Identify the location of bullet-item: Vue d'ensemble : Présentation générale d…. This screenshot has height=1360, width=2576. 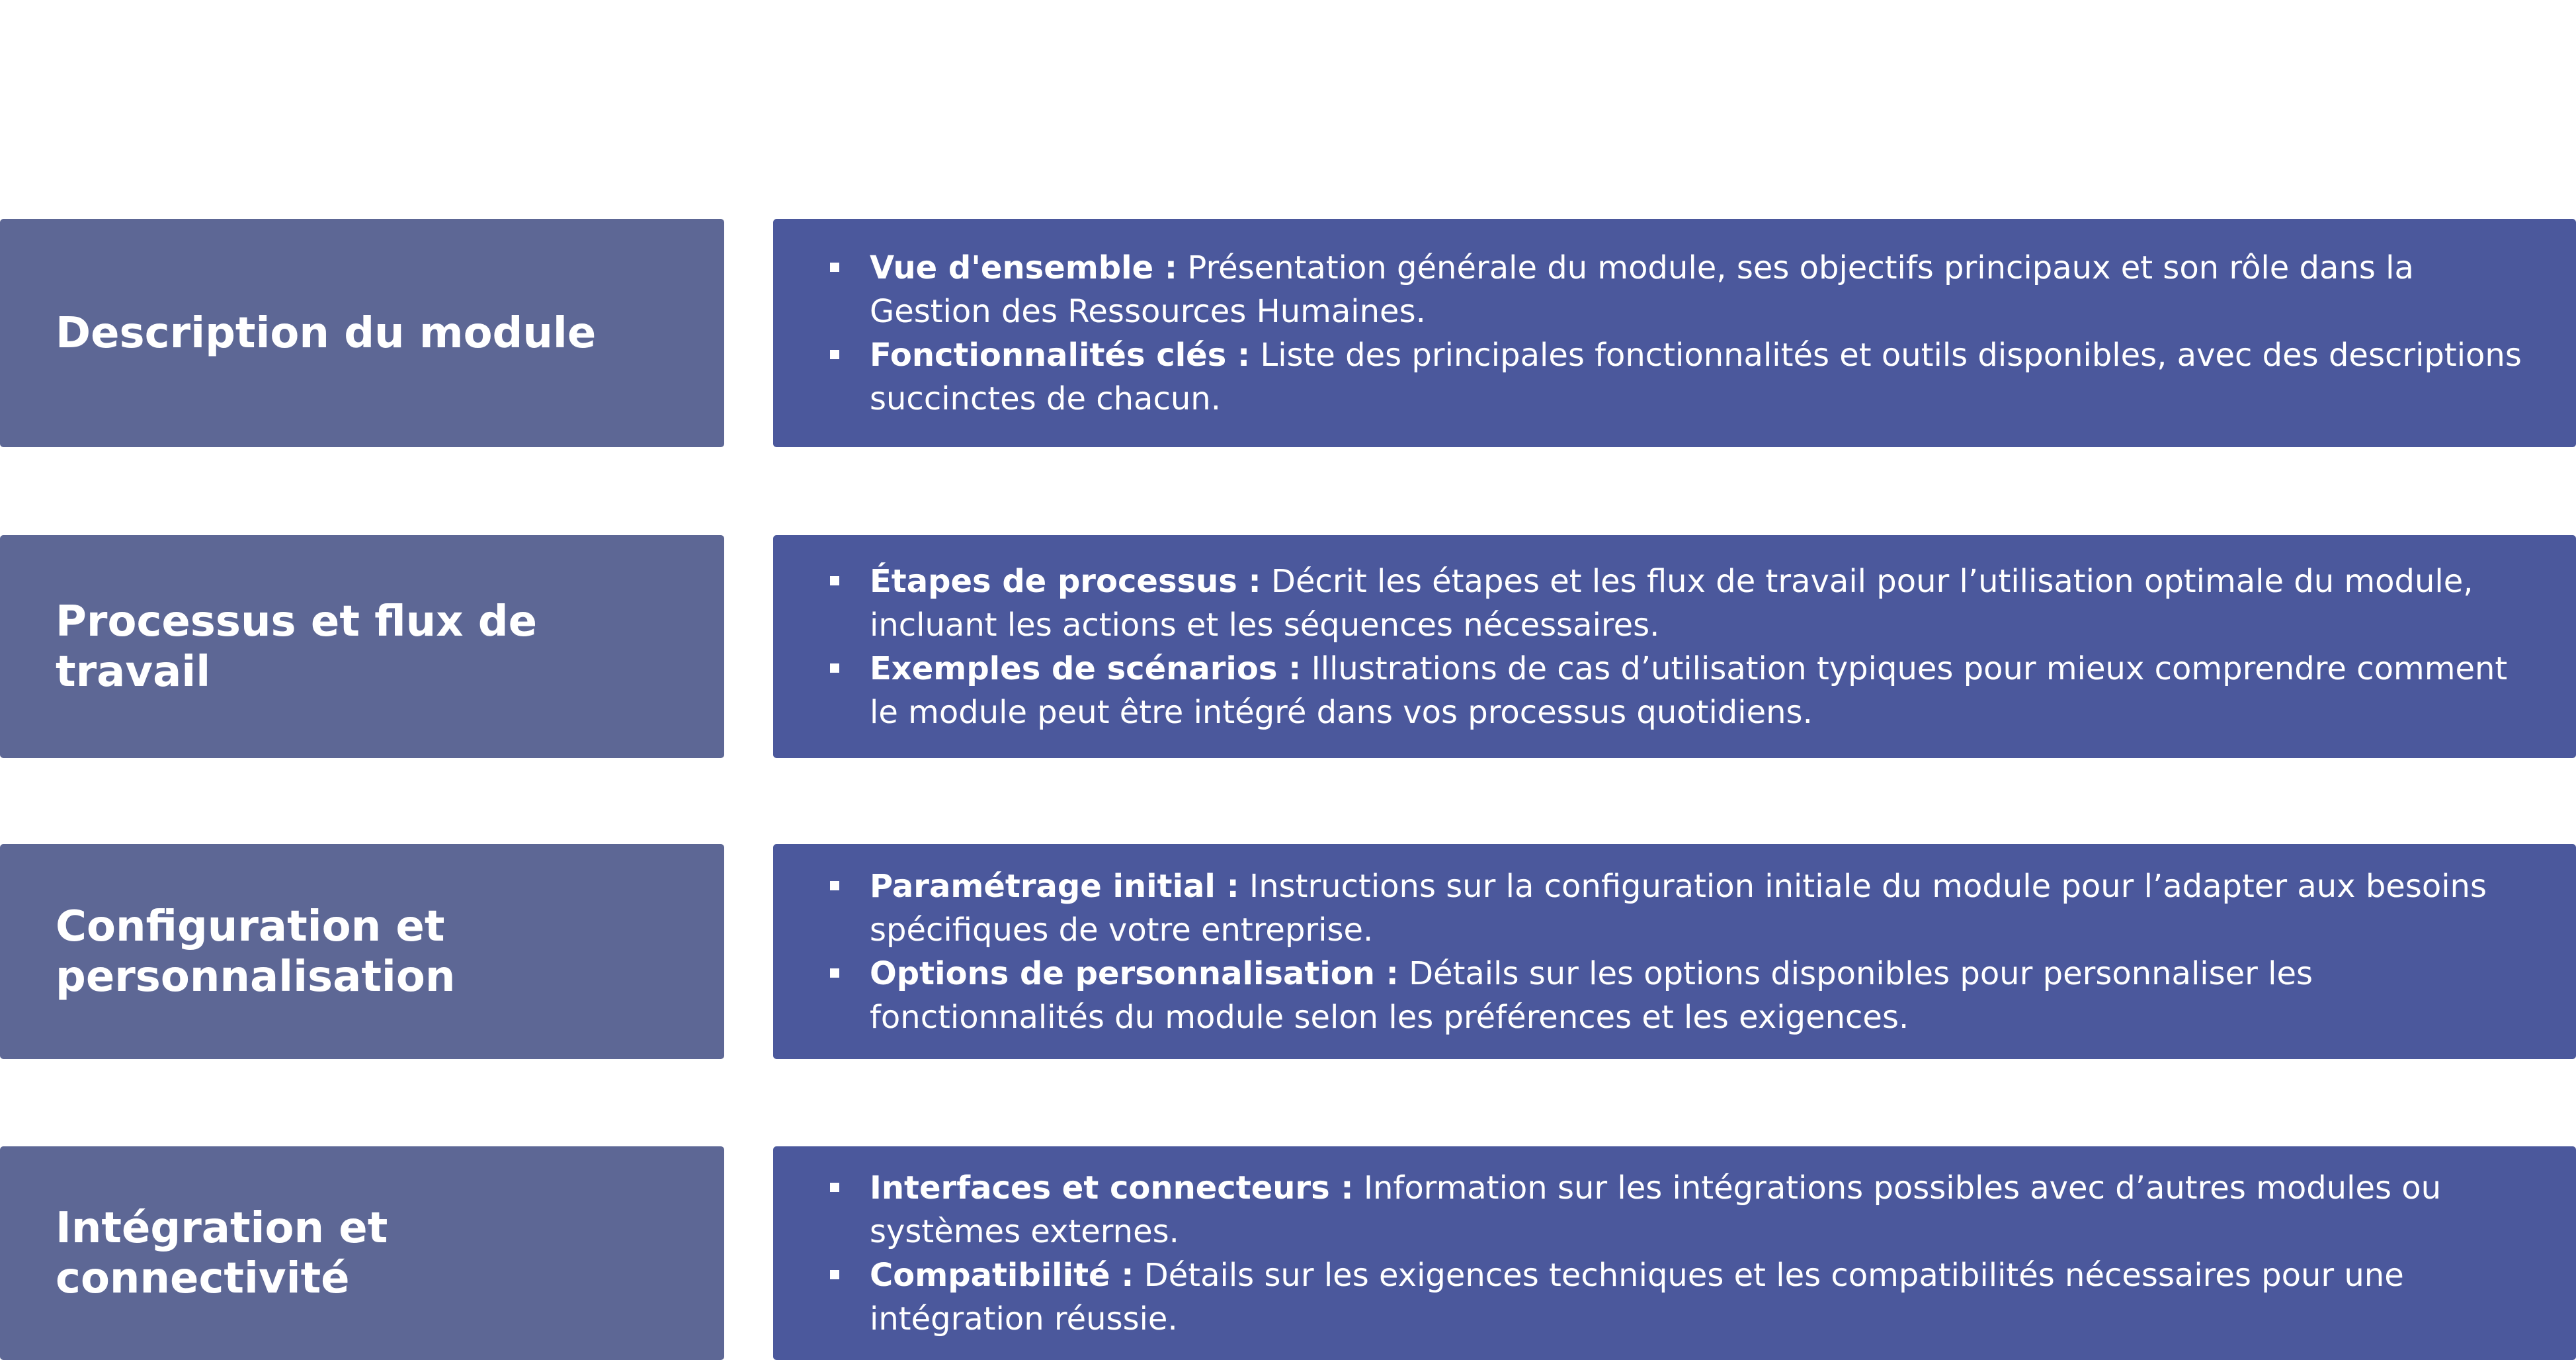
(1677, 289).